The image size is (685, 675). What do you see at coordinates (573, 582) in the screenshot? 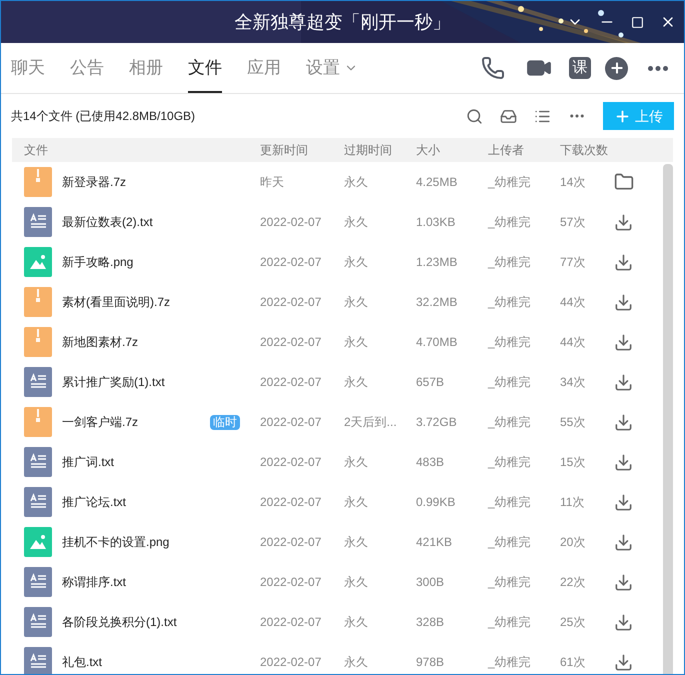
I see `table-cell-text: 22次` at bounding box center [573, 582].